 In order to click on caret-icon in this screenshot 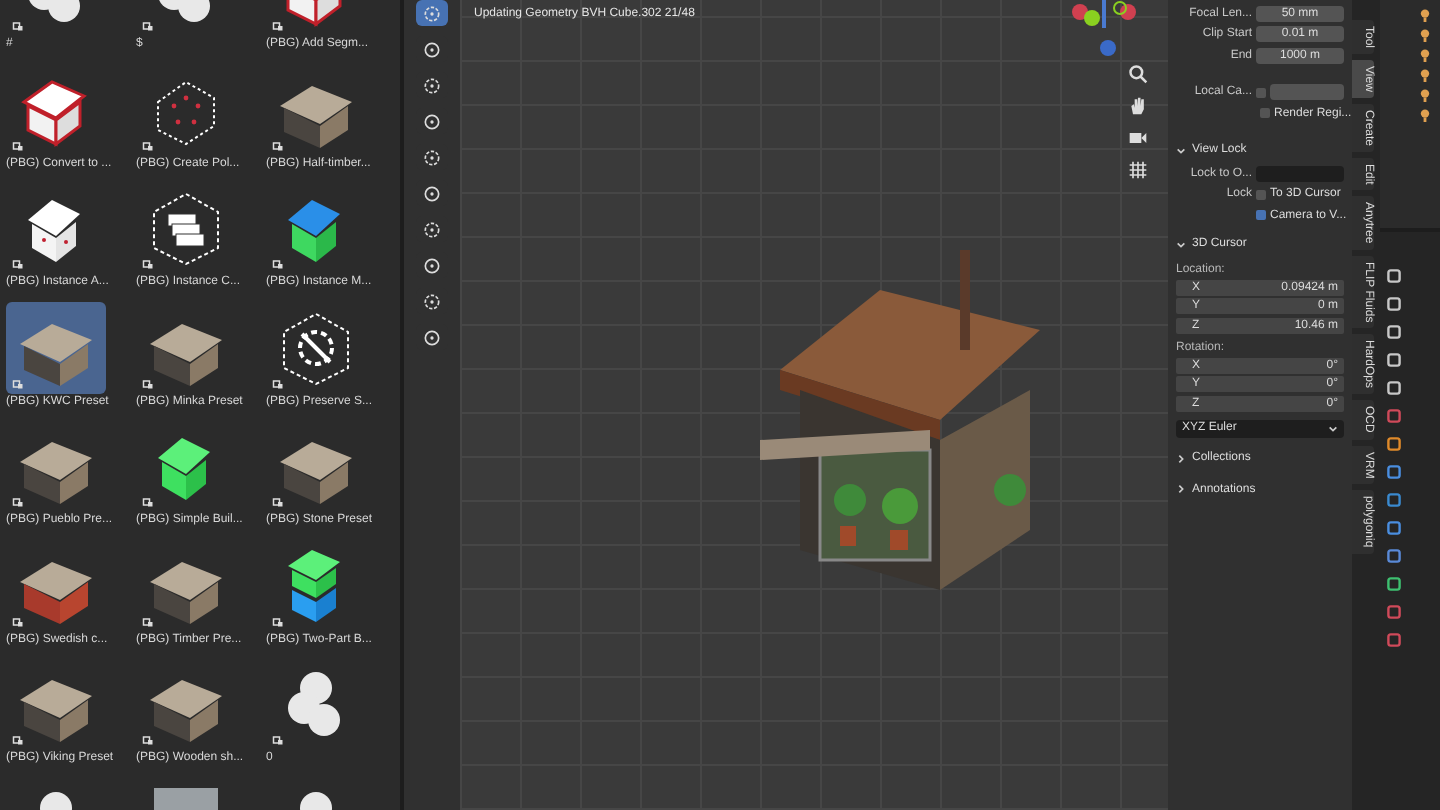, I will do `click(1333, 429)`.